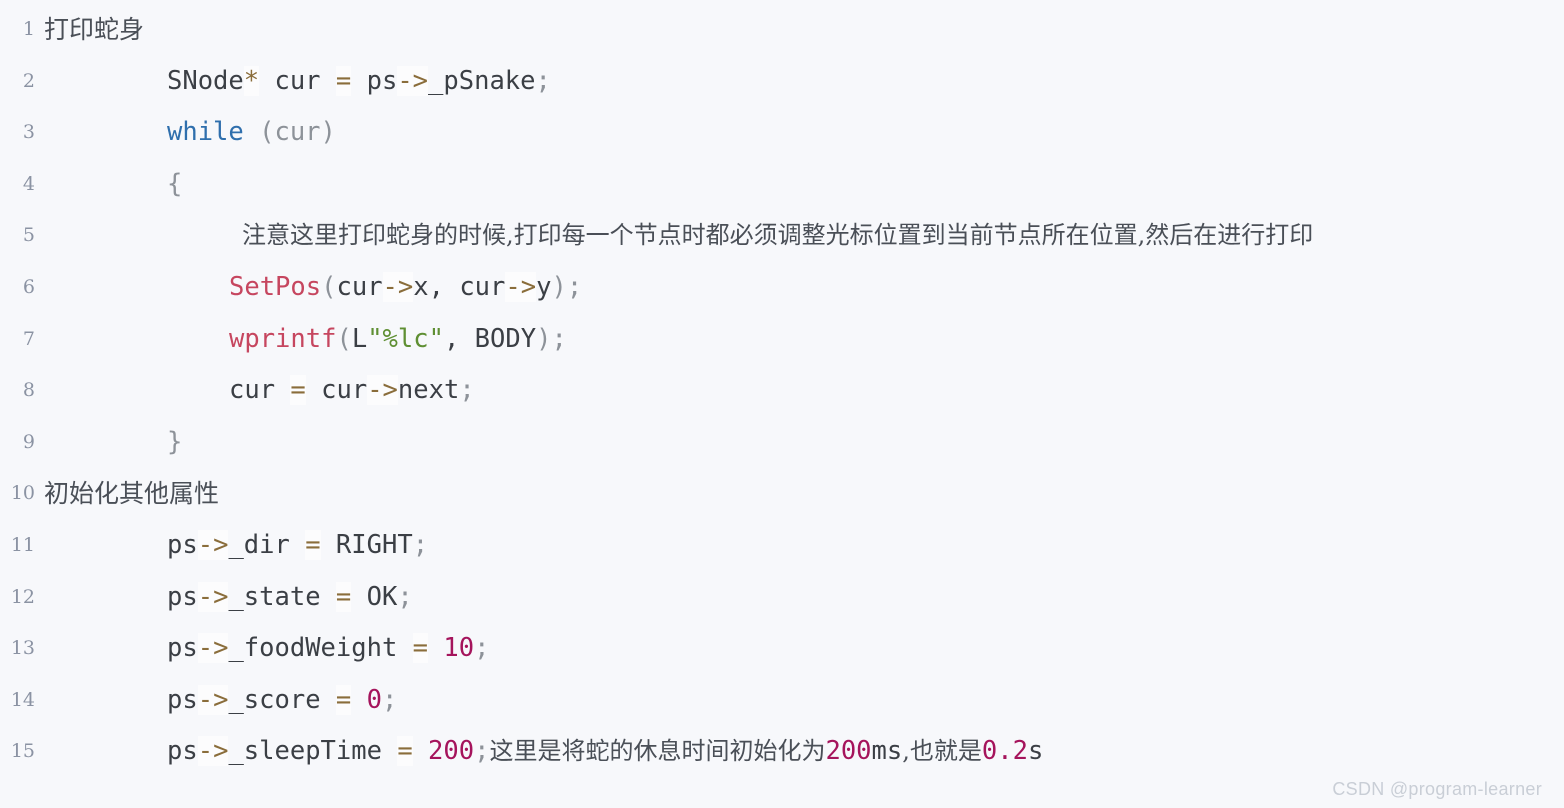 Image resolution: width=1564 pixels, height=808 pixels. Describe the element at coordinates (804, 82) in the screenshot. I see `line-content: SNode* cur = ps->_pSnake;` at that location.